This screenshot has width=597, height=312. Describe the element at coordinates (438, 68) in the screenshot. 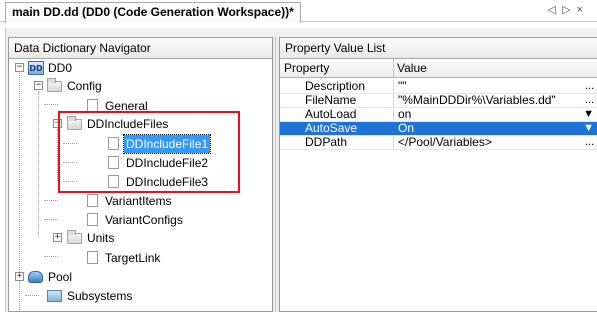

I see `property-column-header: Property Value` at that location.